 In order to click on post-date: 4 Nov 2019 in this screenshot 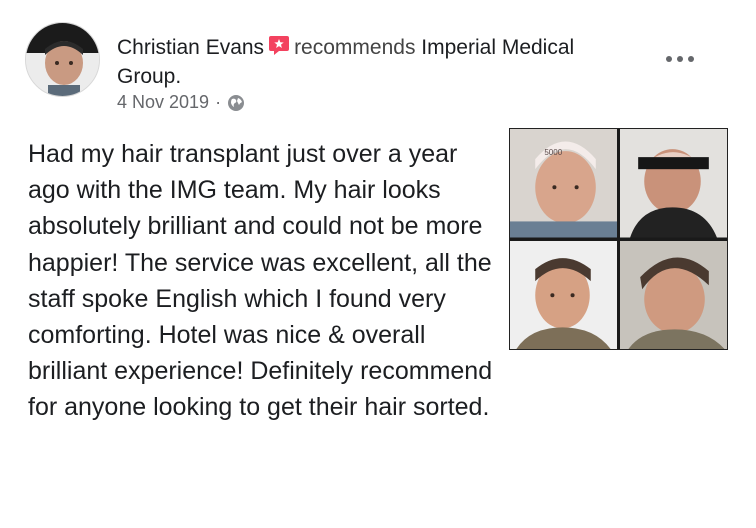, I will do `click(163, 102)`.